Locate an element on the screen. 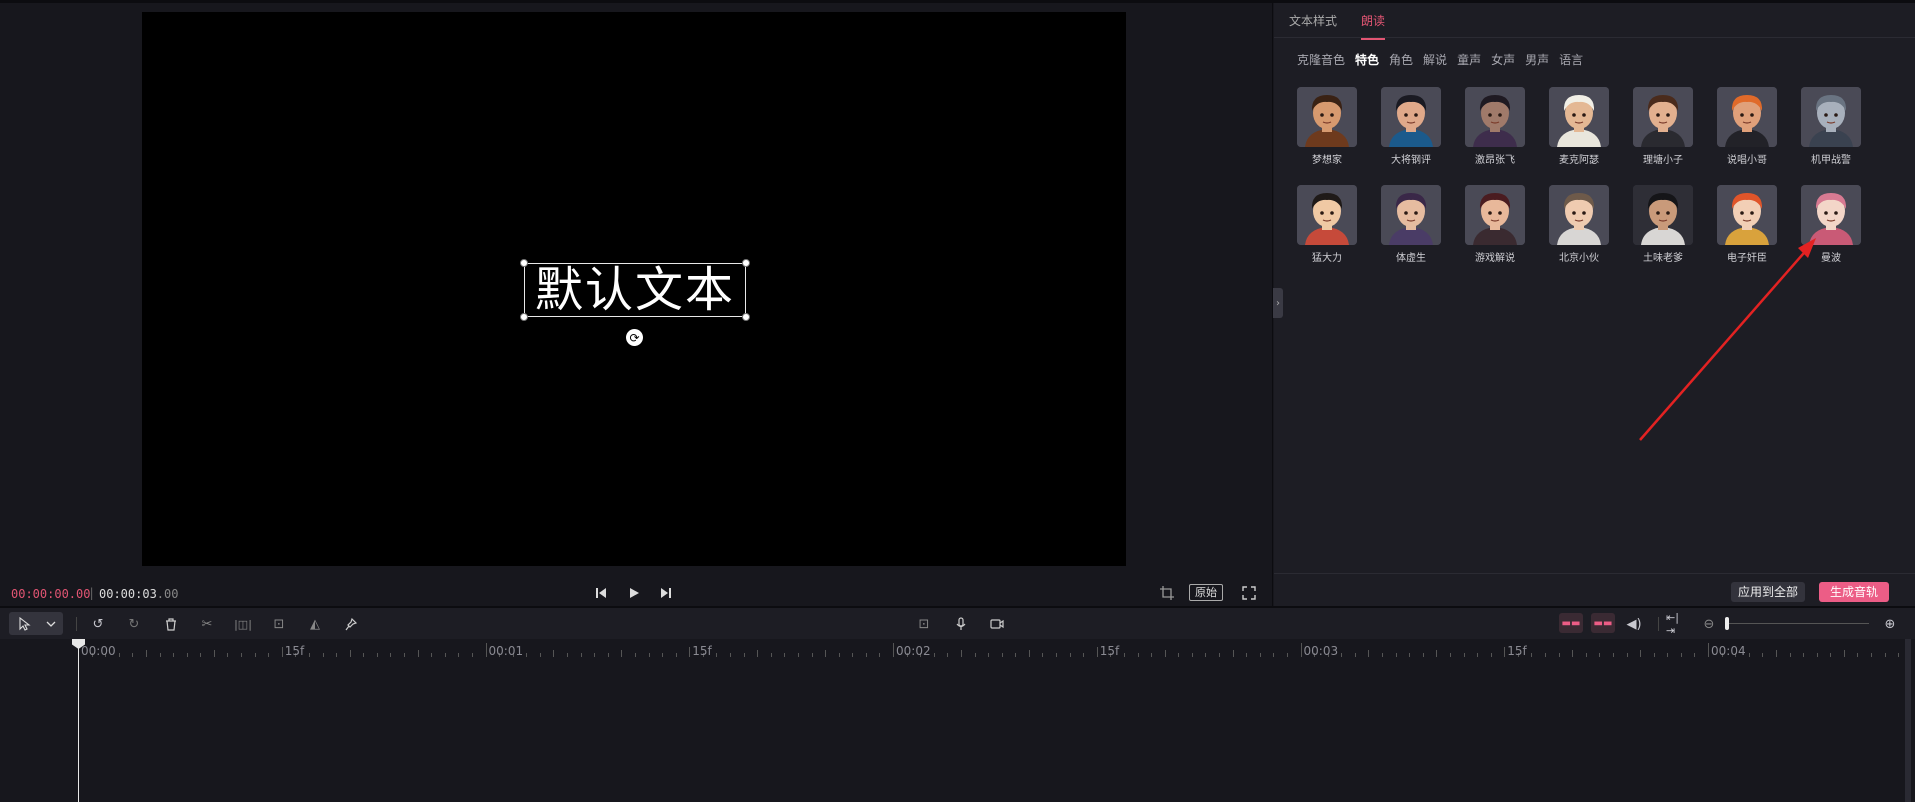 The height and width of the screenshot is (802, 1915). crop-icon is located at coordinates (1167, 593).